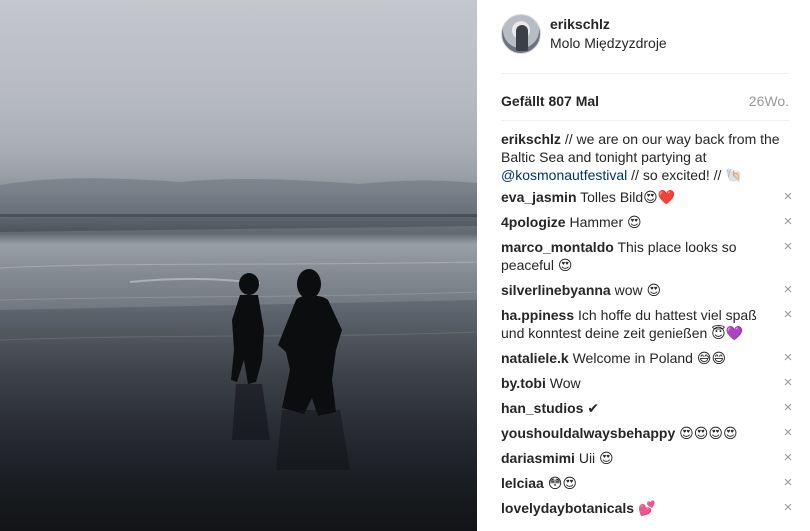 The height and width of the screenshot is (531, 810). I want to click on comment-text: Welcome in Poland 😅😄, so click(647, 358).